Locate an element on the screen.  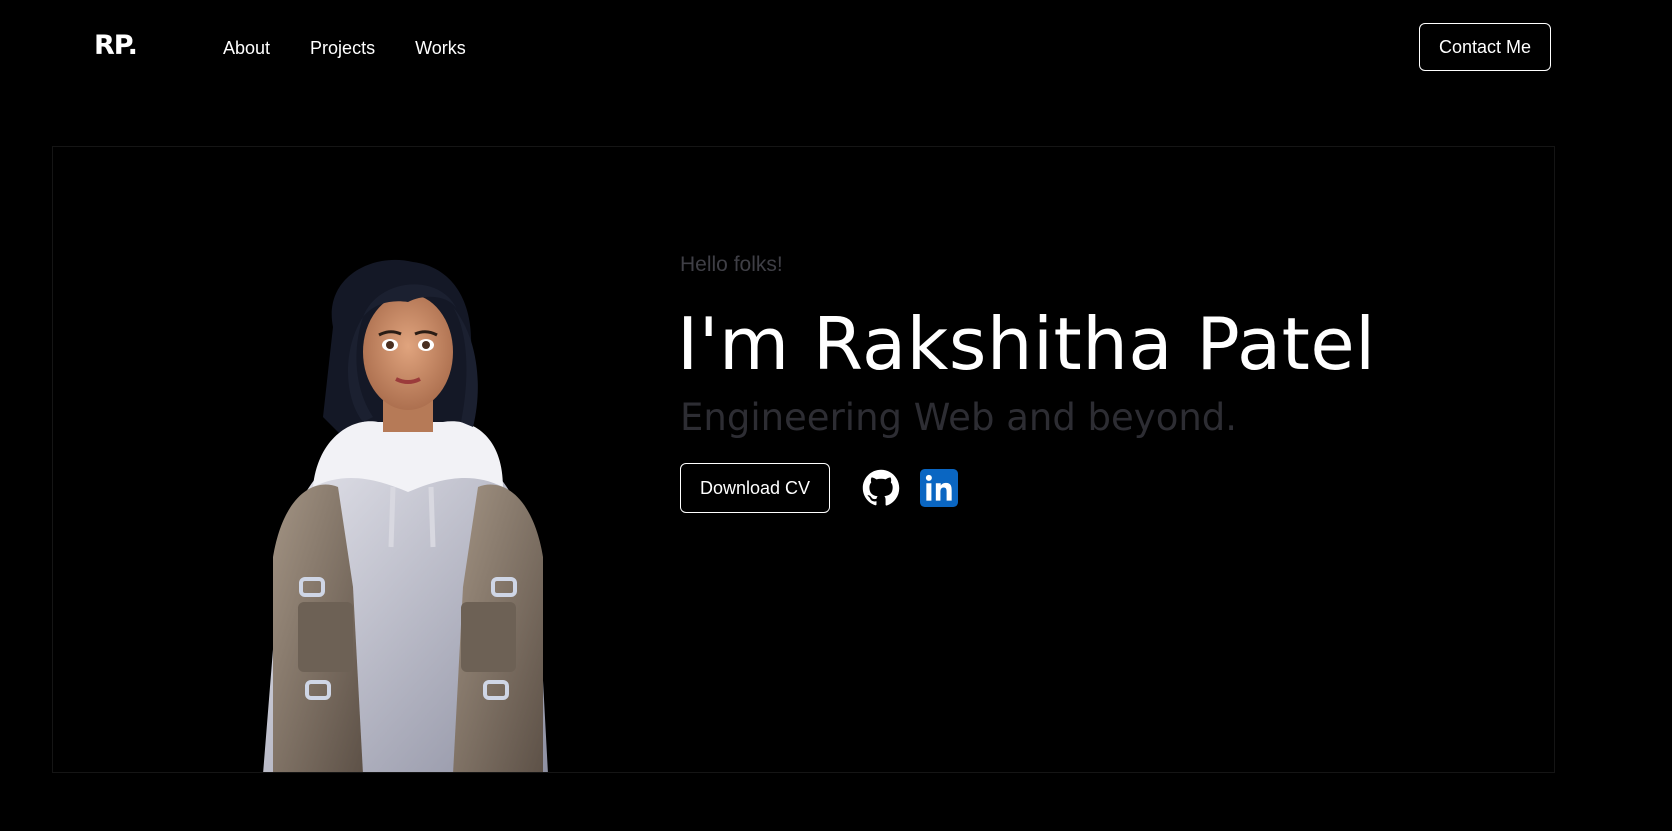
nav-link-about: About is located at coordinates (246, 48).